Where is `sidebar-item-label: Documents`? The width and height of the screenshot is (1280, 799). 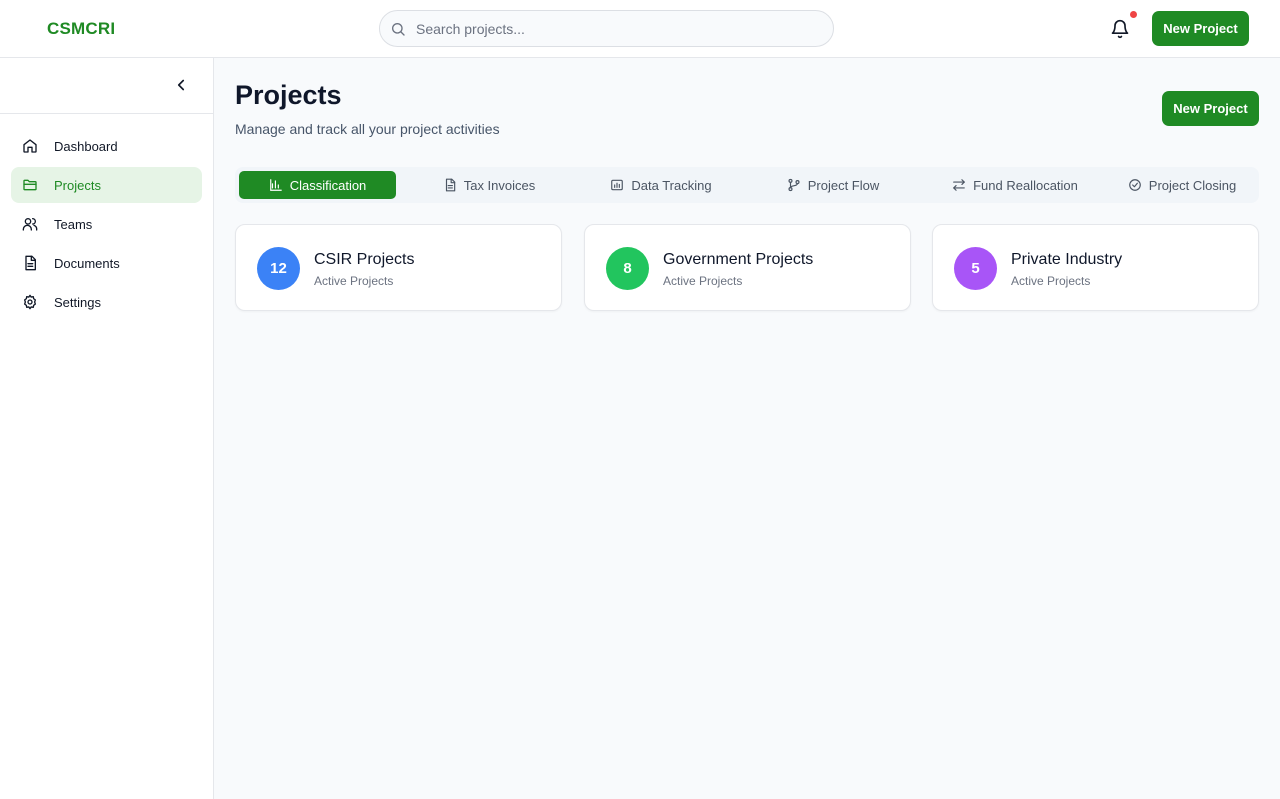 sidebar-item-label: Documents is located at coordinates (87, 263).